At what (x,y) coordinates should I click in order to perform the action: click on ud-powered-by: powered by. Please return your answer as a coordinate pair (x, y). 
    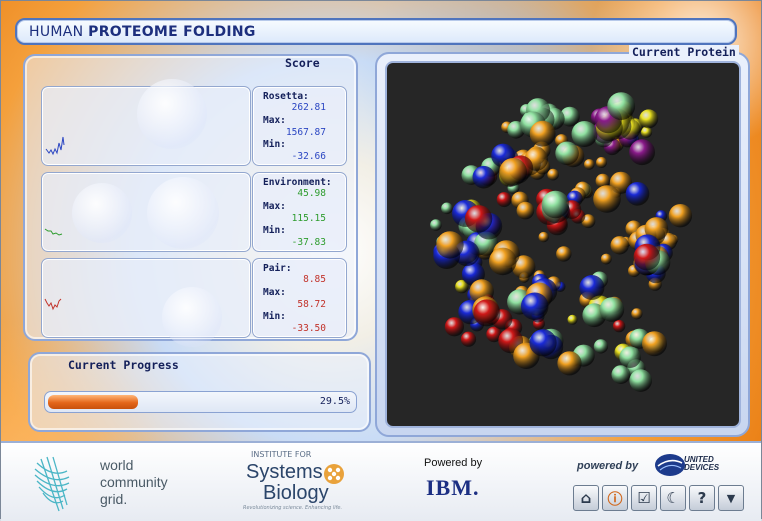
    Looking at the image, I should click on (608, 466).